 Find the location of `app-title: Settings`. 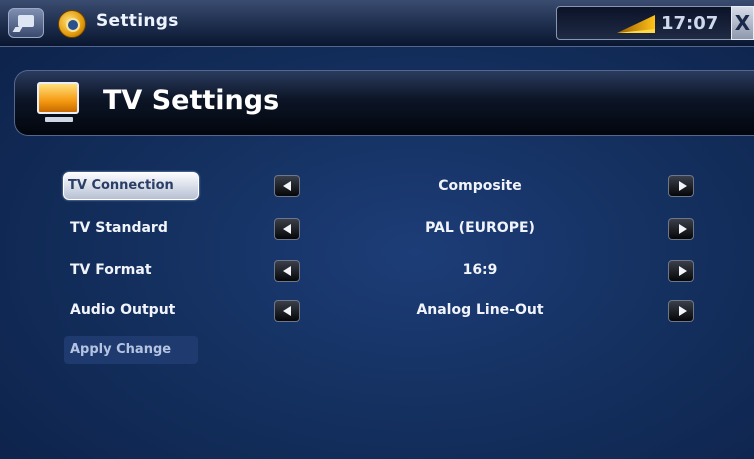

app-title: Settings is located at coordinates (137, 21).